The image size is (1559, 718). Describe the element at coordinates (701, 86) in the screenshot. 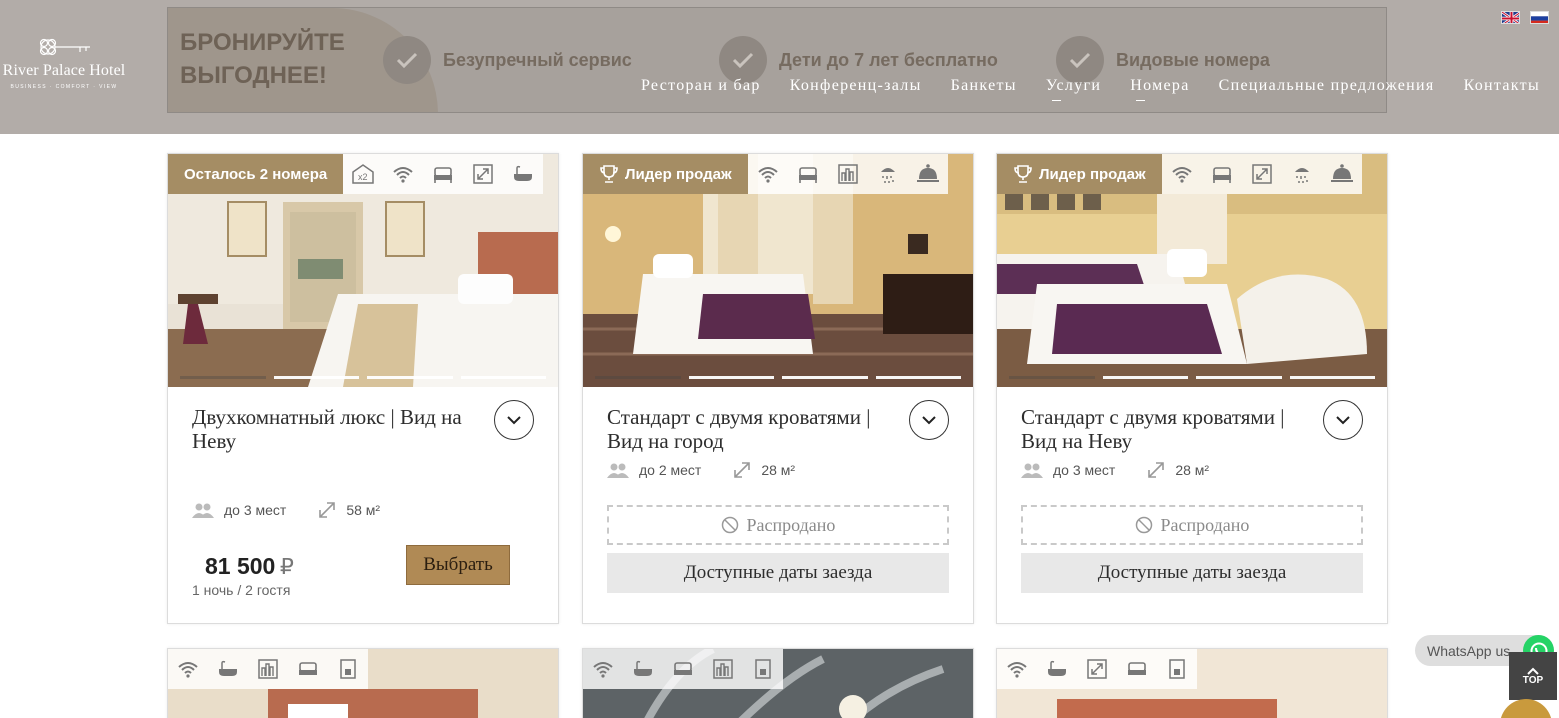

I see `nav-restaurant: Ресторан и бар` at that location.